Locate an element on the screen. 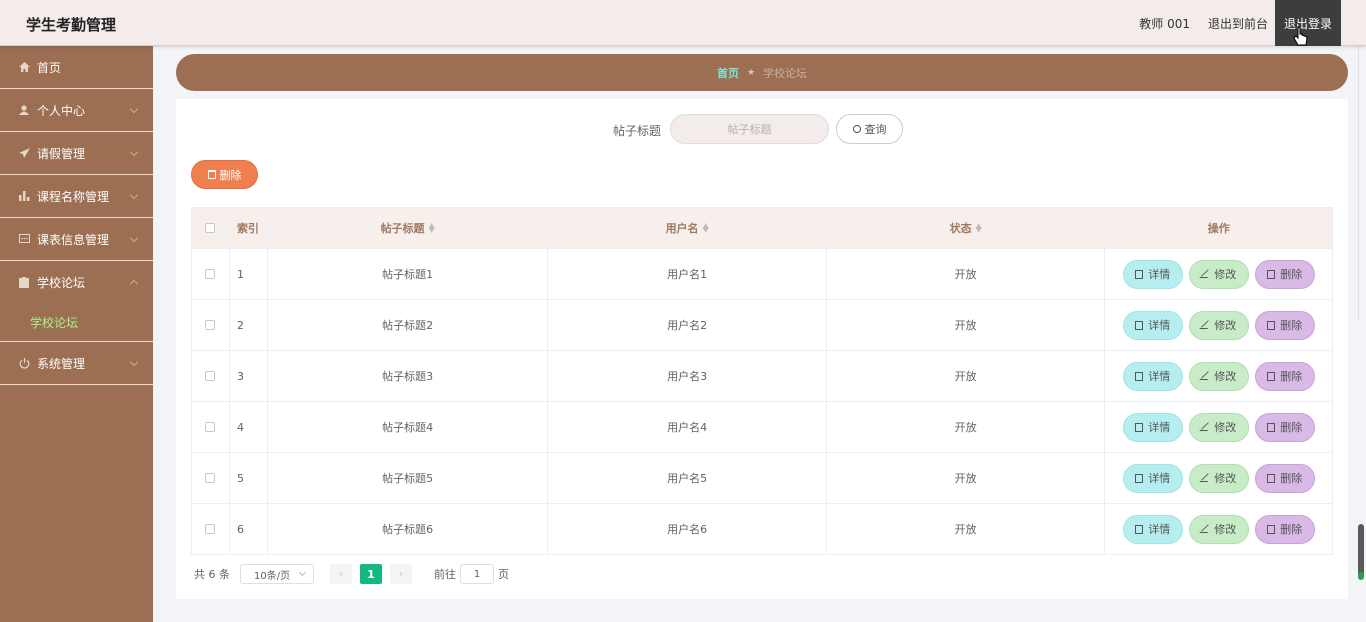  cell-index: 6 is located at coordinates (249, 529).